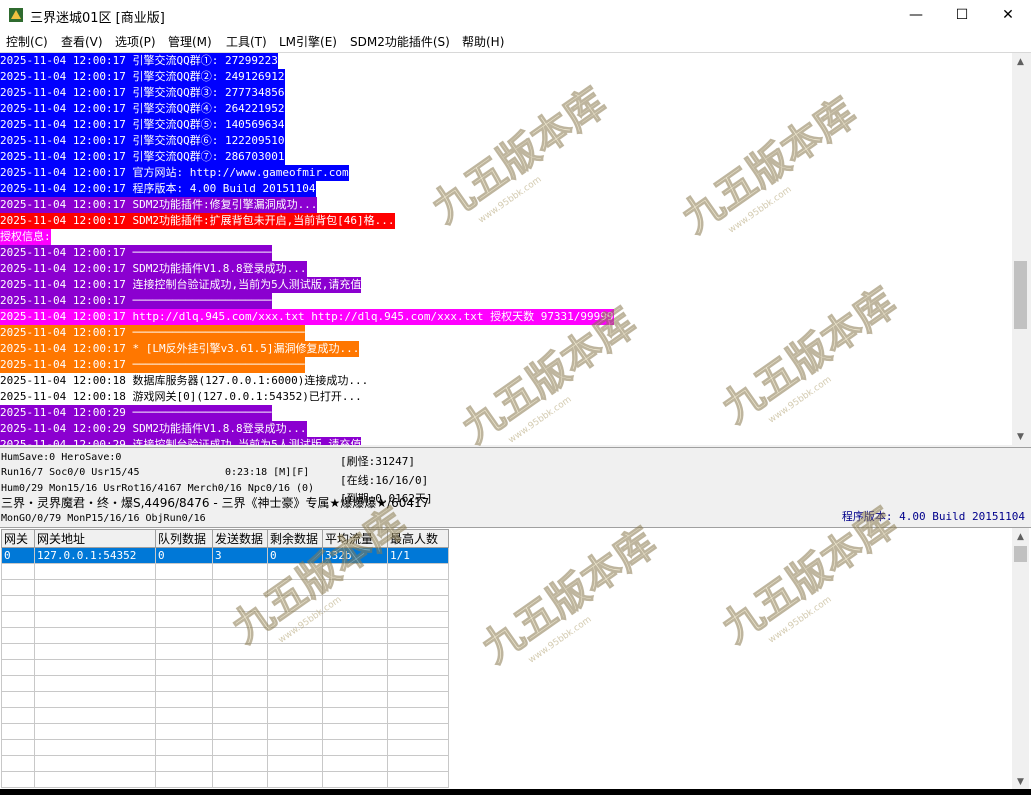 This screenshot has height=795, width=1031. What do you see at coordinates (386, 498) in the screenshot?
I see `status-expire: [到期:0.0162天]` at bounding box center [386, 498].